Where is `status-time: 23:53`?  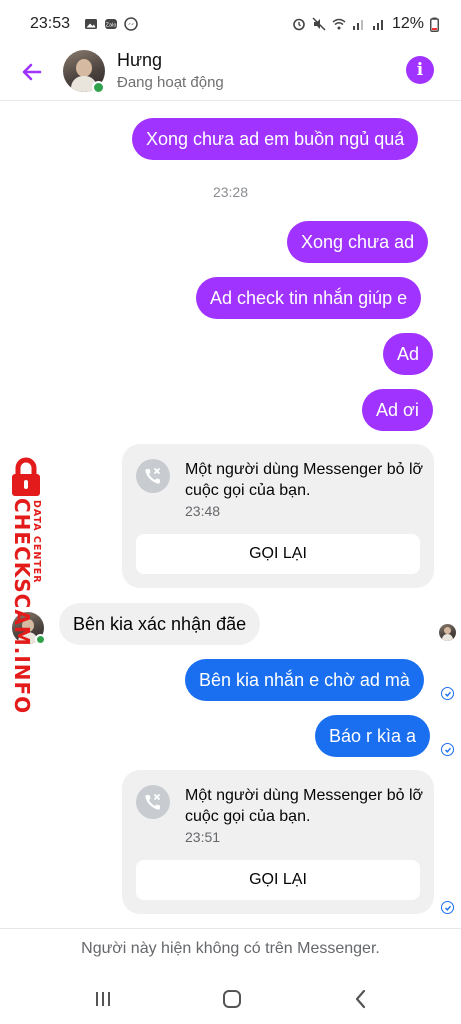
status-time: 23:53 is located at coordinates (50, 23).